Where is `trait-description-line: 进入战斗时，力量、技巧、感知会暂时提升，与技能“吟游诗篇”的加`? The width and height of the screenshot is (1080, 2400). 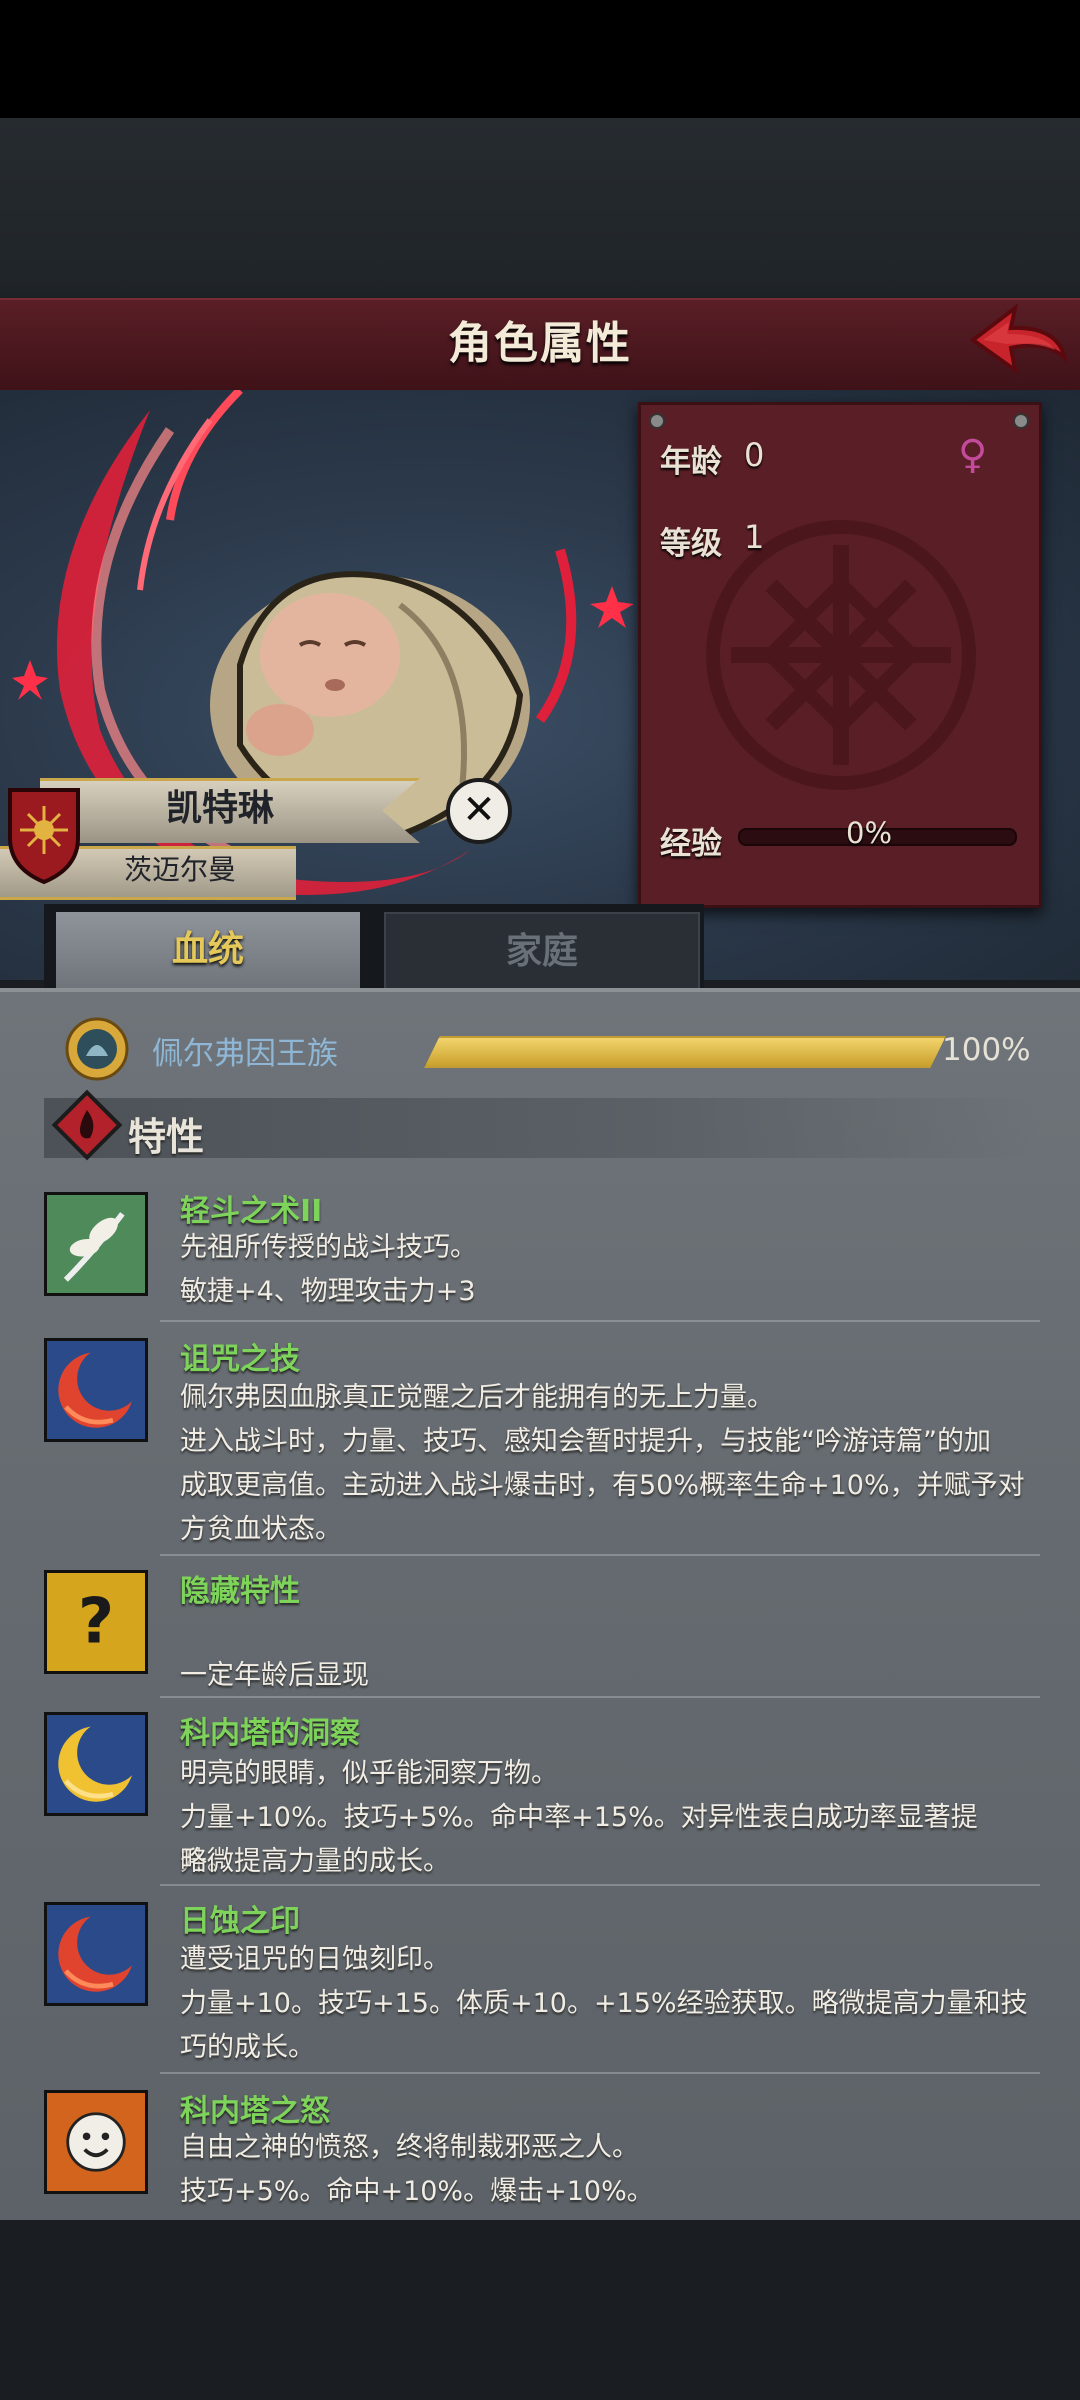 trait-description-line: 进入战斗时，力量、技巧、感知会暂时提升，与技能“吟游诗篇”的加 is located at coordinates (585, 1441).